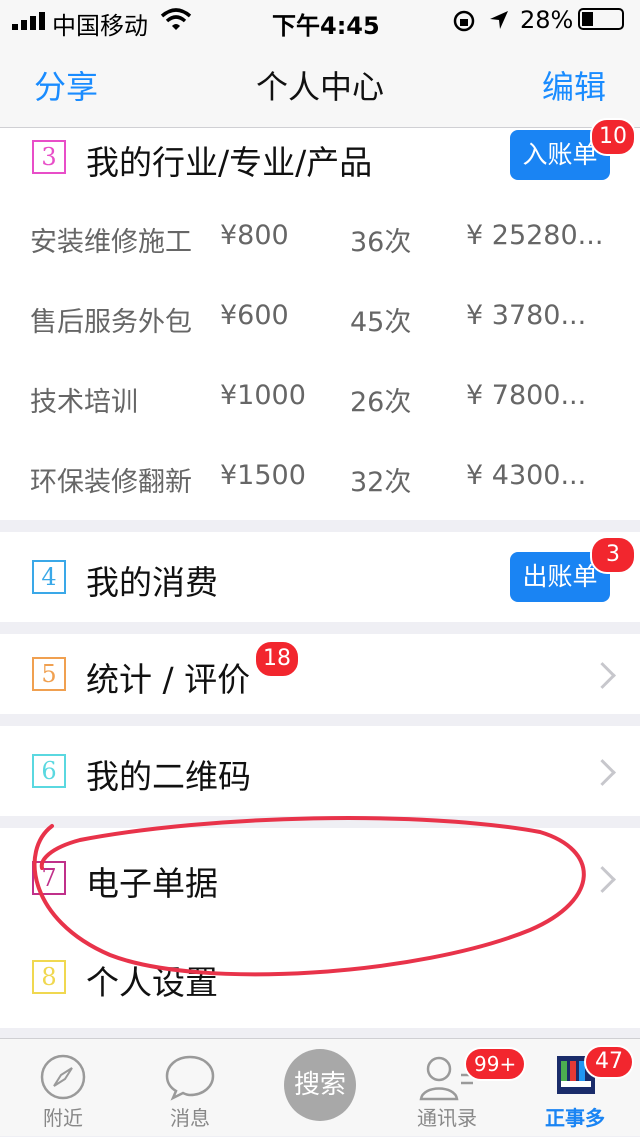  What do you see at coordinates (495, 1064) in the screenshot?
I see `contacts-badge: 99+` at bounding box center [495, 1064].